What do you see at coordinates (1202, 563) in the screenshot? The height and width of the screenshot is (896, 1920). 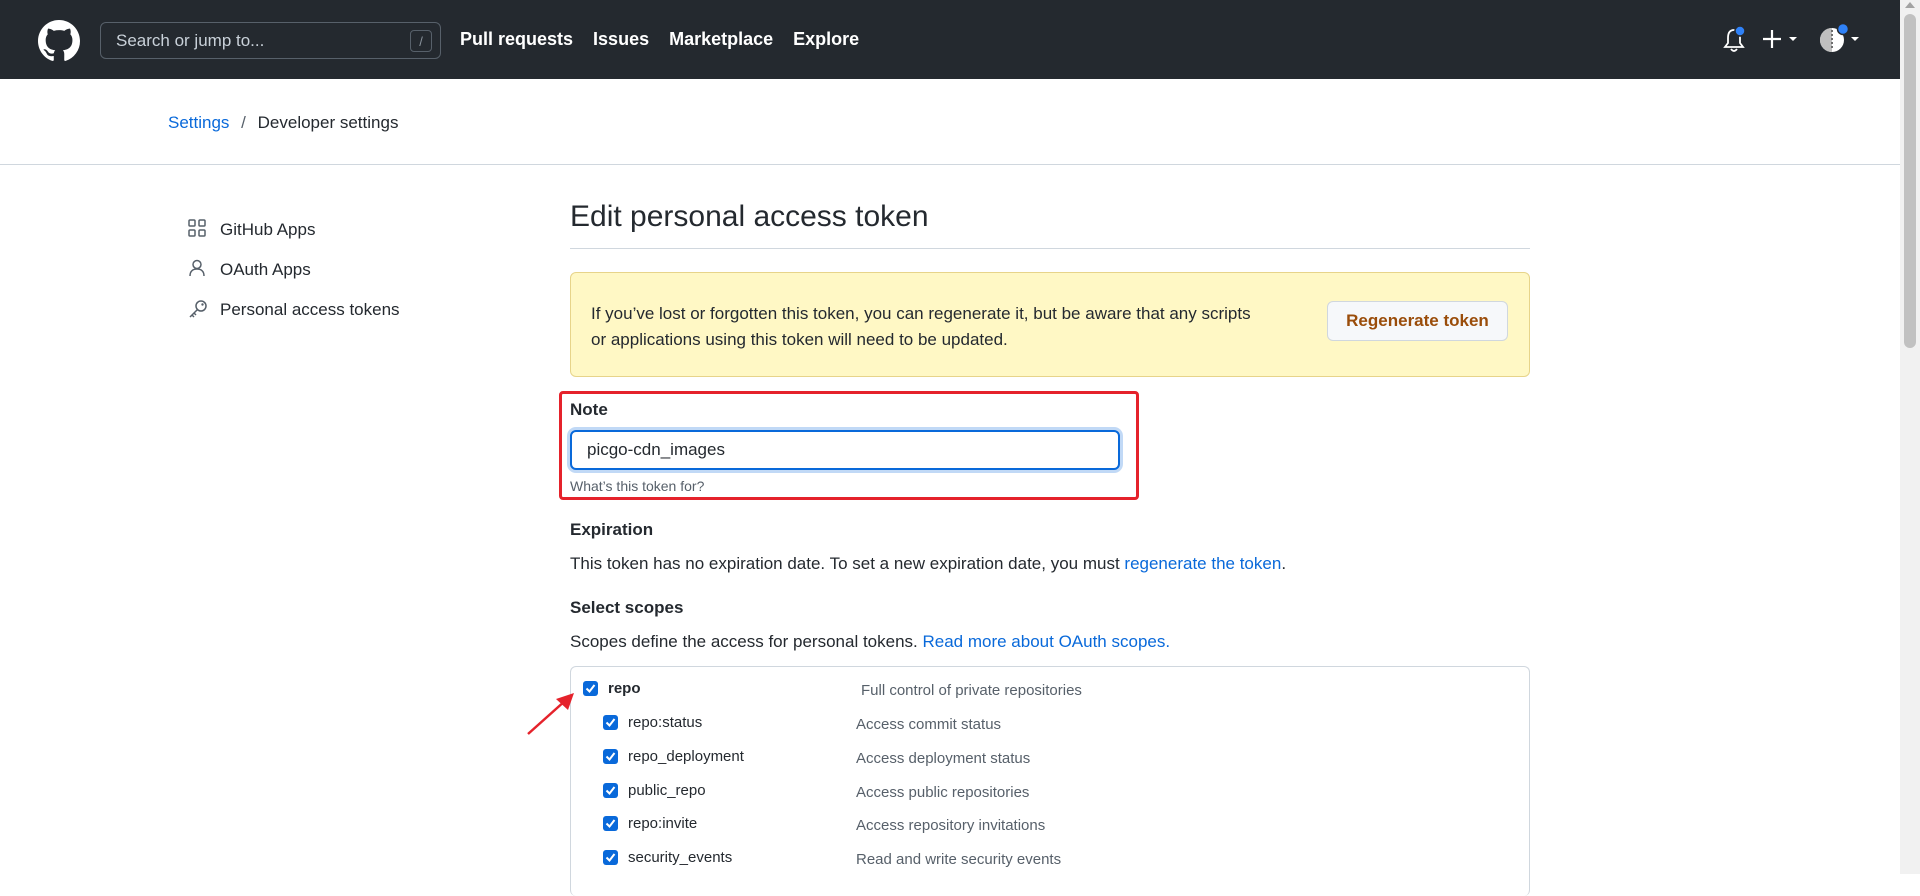 I see `regenerate-token-link: regenerate the token` at bounding box center [1202, 563].